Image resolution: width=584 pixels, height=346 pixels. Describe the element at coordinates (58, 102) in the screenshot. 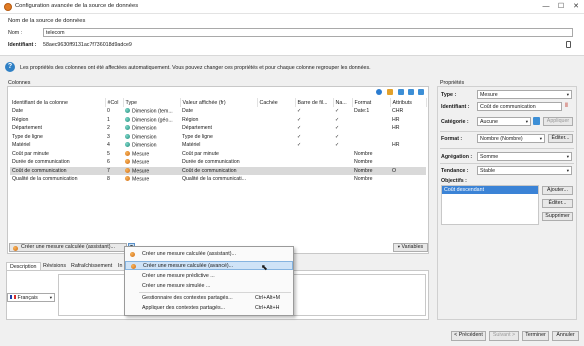

I see `column-header: Identifiant de la colonne` at that location.